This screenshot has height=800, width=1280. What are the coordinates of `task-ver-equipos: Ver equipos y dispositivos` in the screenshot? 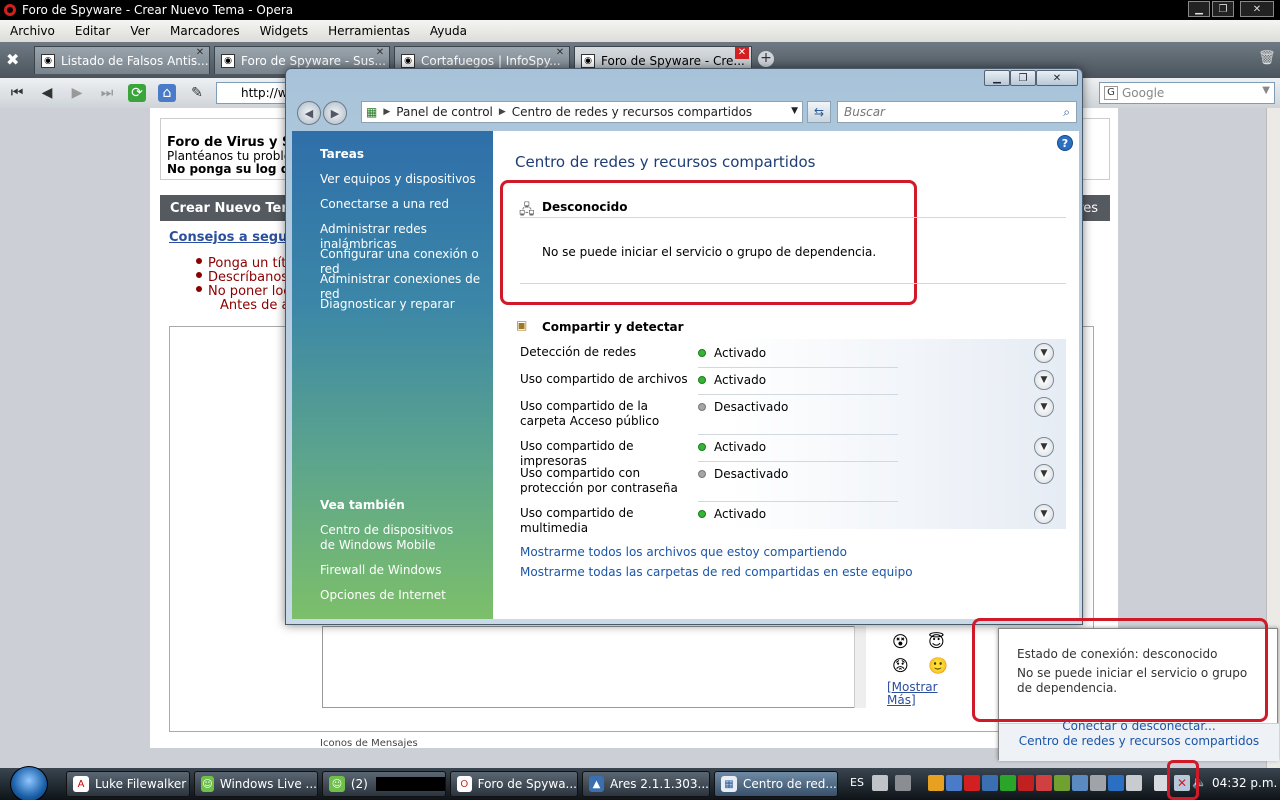 It's located at (405, 179).